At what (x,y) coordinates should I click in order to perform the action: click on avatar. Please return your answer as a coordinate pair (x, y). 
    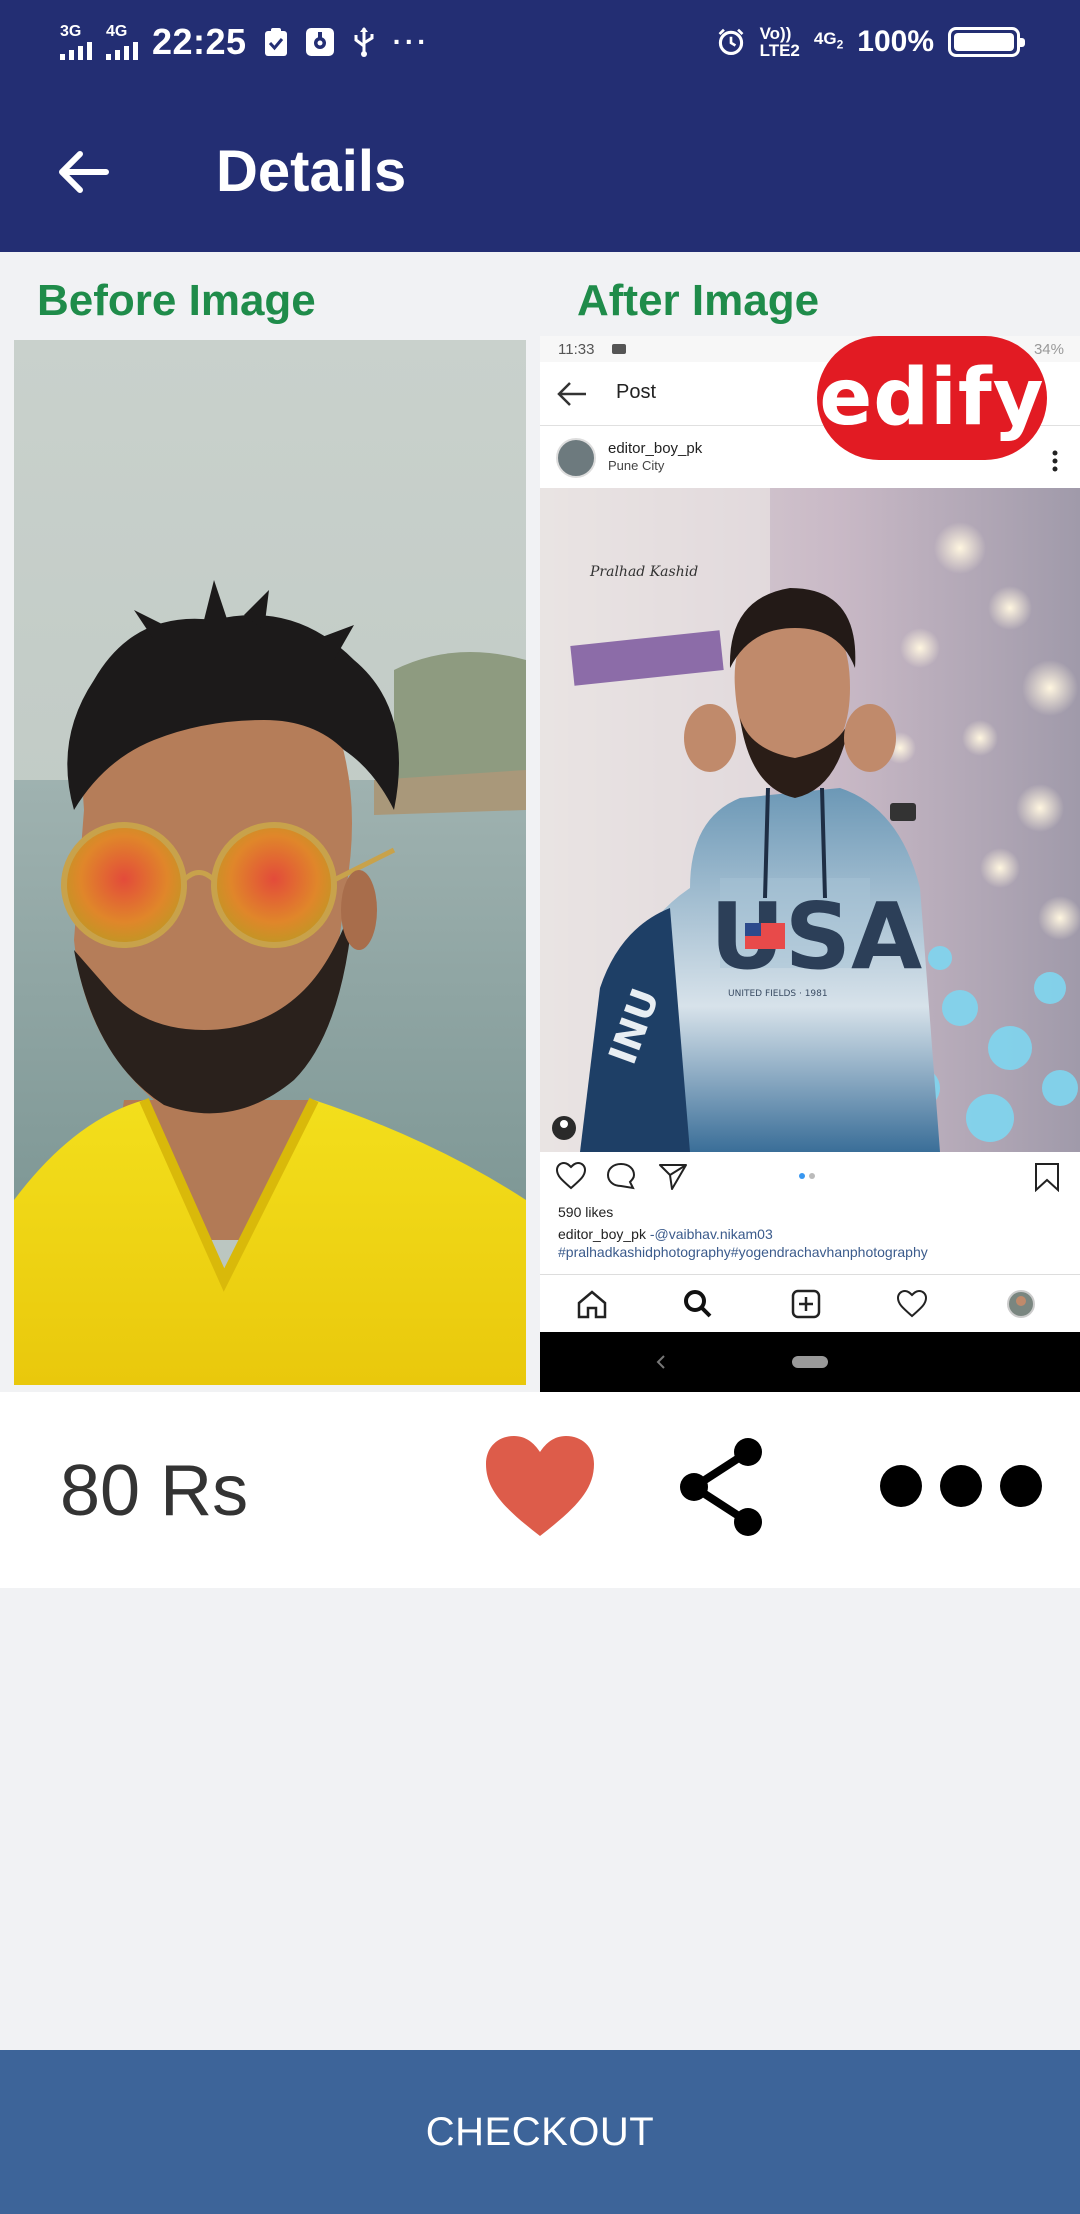
    Looking at the image, I should click on (576, 458).